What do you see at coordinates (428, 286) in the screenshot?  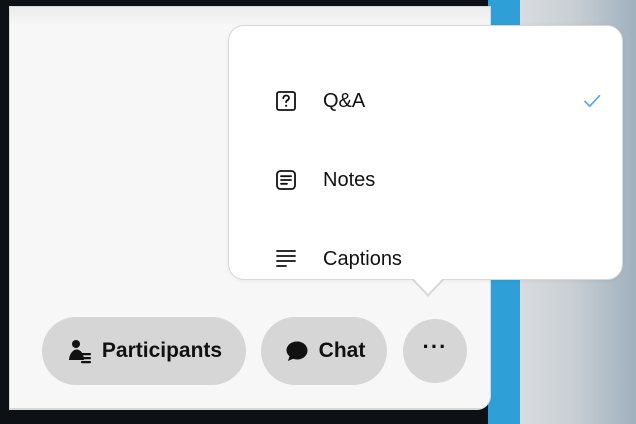 I see `popover-arrow` at bounding box center [428, 286].